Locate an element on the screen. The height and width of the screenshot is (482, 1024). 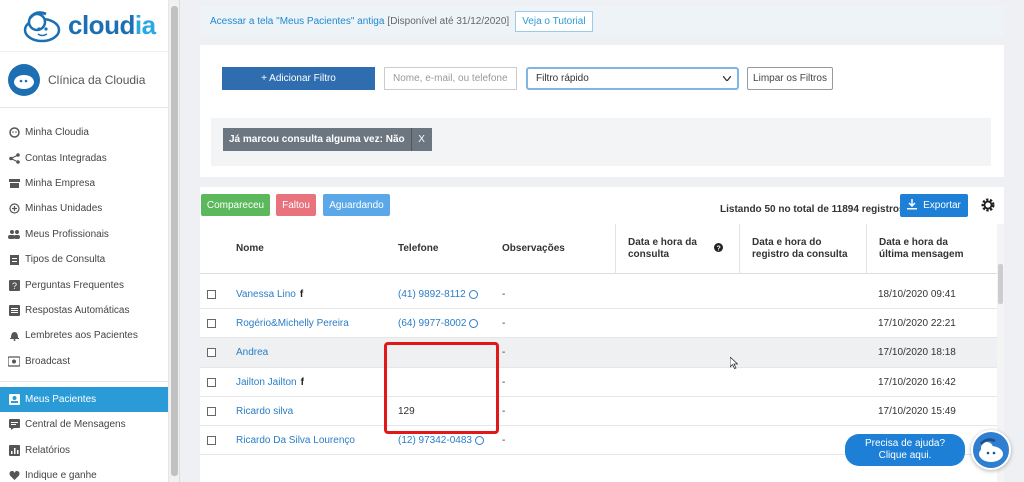
sidebar-item-perguntas-frequentes: ? Perguntas Frequentes is located at coordinates (84, 284).